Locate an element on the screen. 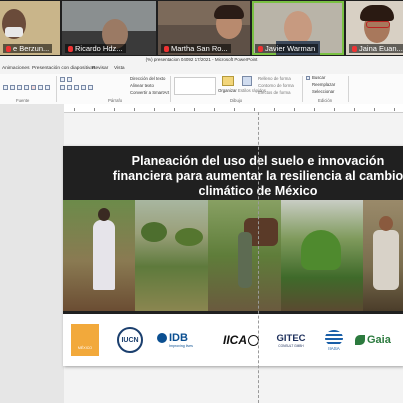  horizontal-ruler is located at coordinates (233, 108).